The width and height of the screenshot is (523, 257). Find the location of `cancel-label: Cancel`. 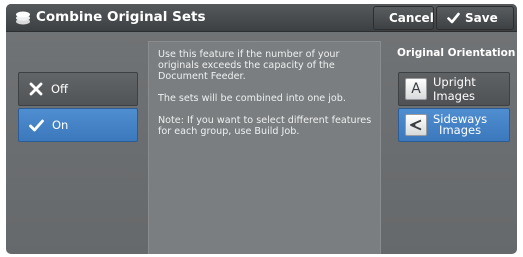

cancel-label: Cancel is located at coordinates (411, 18).